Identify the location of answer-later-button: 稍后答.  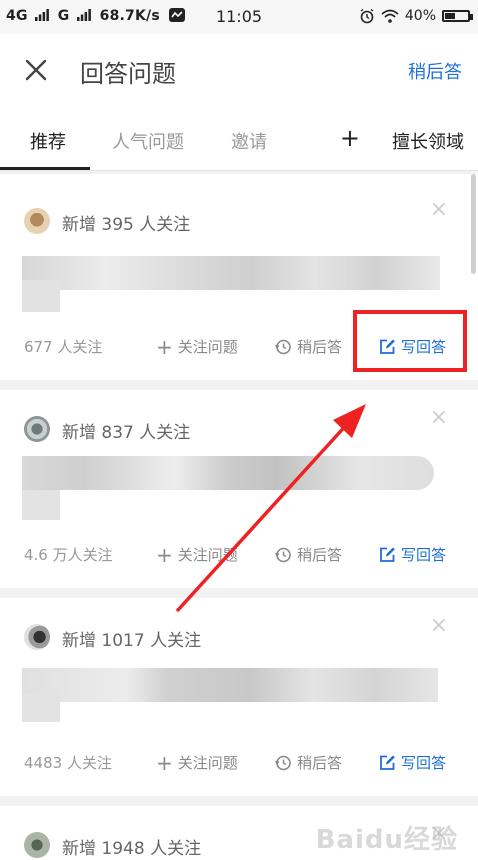
(435, 71).